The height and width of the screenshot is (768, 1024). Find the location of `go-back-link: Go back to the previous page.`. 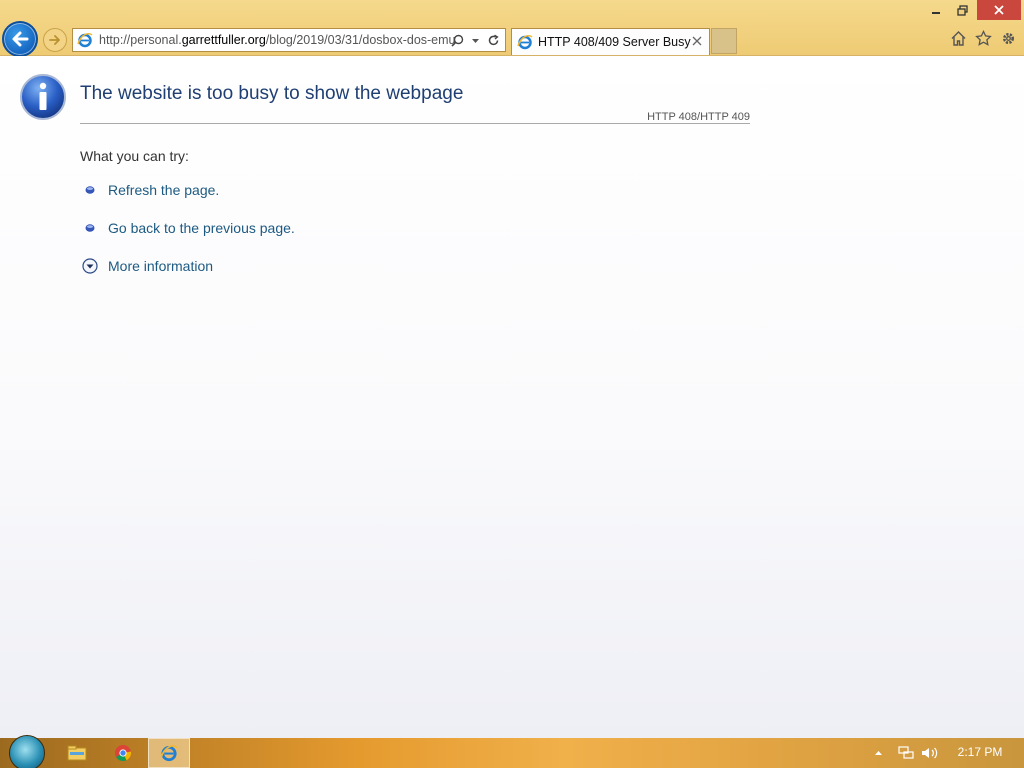

go-back-link: Go back to the previous page. is located at coordinates (201, 228).